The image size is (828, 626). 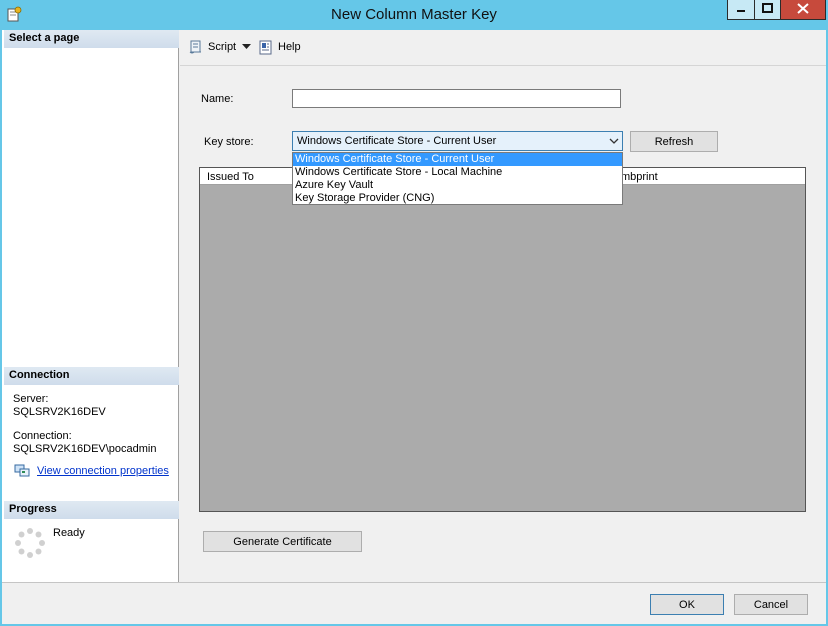 I want to click on close-button, so click(x=803, y=10).